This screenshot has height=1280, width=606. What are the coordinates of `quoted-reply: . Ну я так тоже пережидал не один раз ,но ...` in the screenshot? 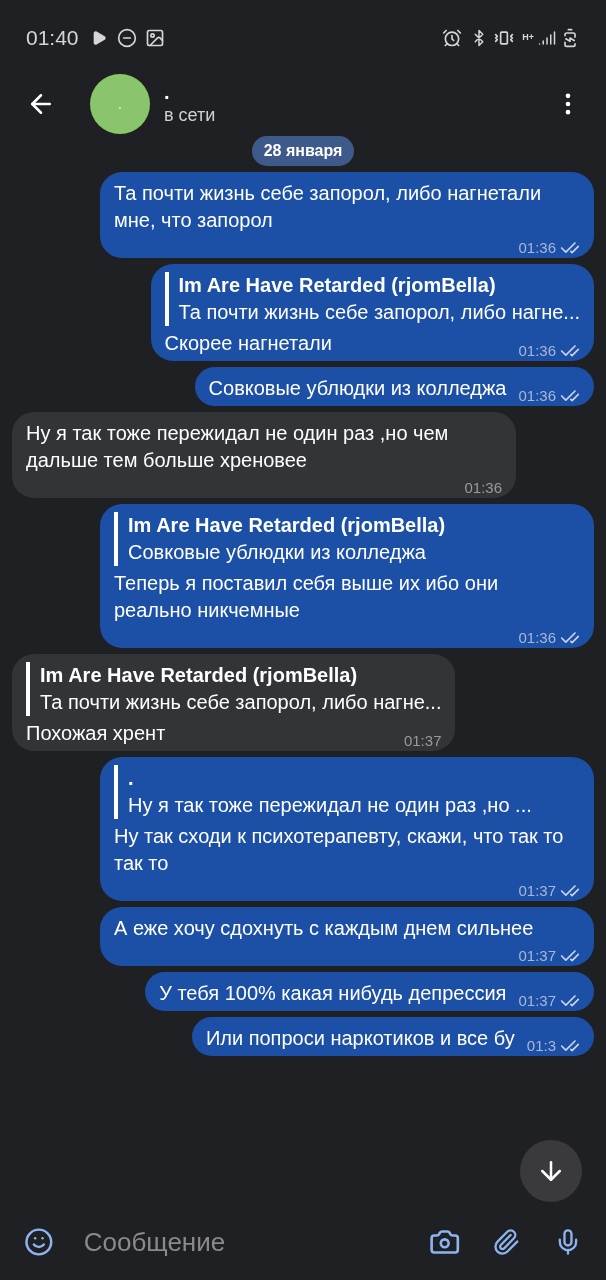 It's located at (347, 792).